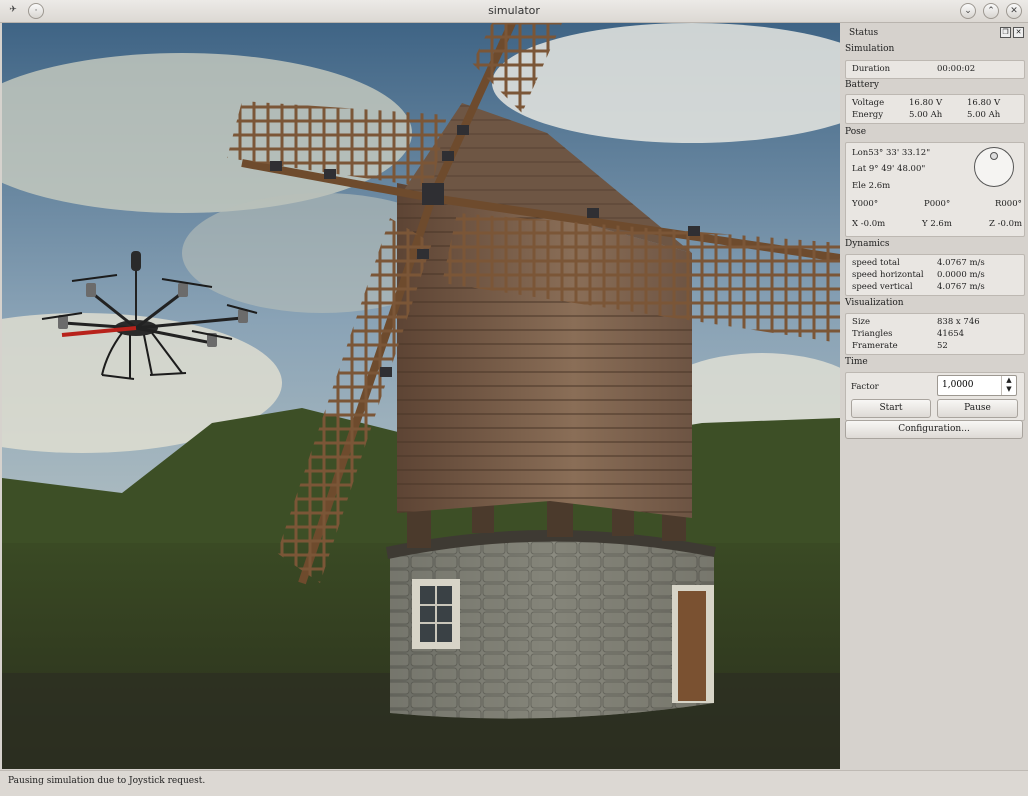  What do you see at coordinates (865, 204) in the screenshot?
I see `yaw-value: Y000°` at bounding box center [865, 204].